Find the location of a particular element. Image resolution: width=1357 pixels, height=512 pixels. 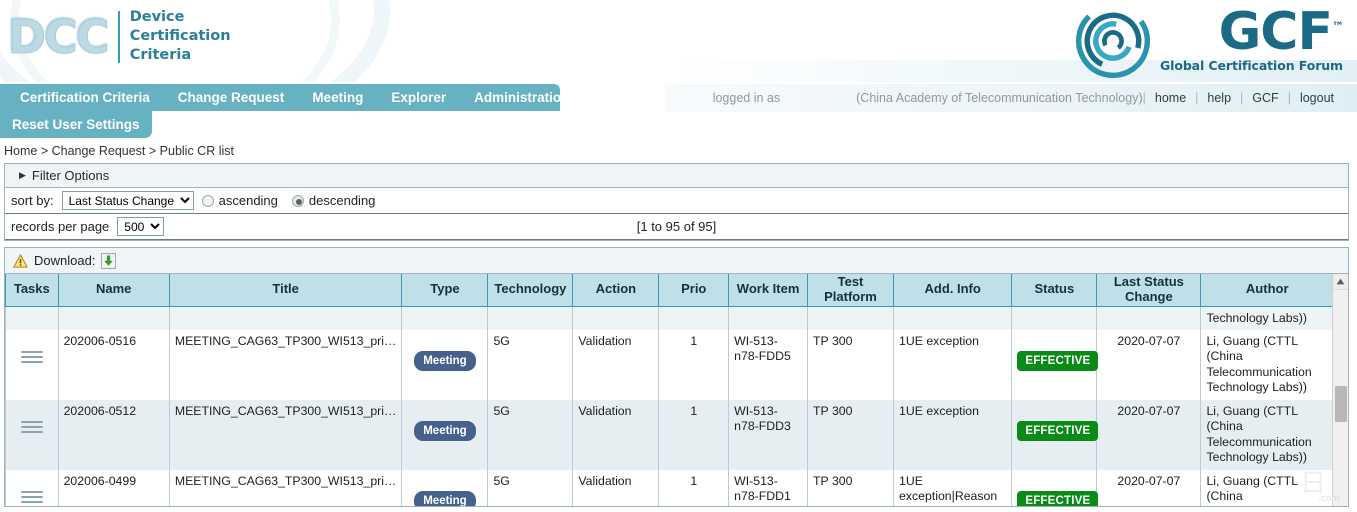

nav-item-meeting: Meeting is located at coordinates (337, 97).